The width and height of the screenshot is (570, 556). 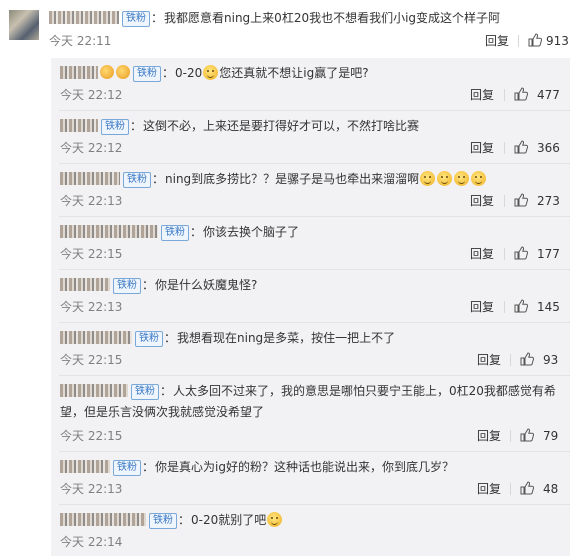 What do you see at coordinates (281, 126) in the screenshot?
I see `reply-text: 这倒不必，上来还是要打得好才可以，不然打啥比赛` at bounding box center [281, 126].